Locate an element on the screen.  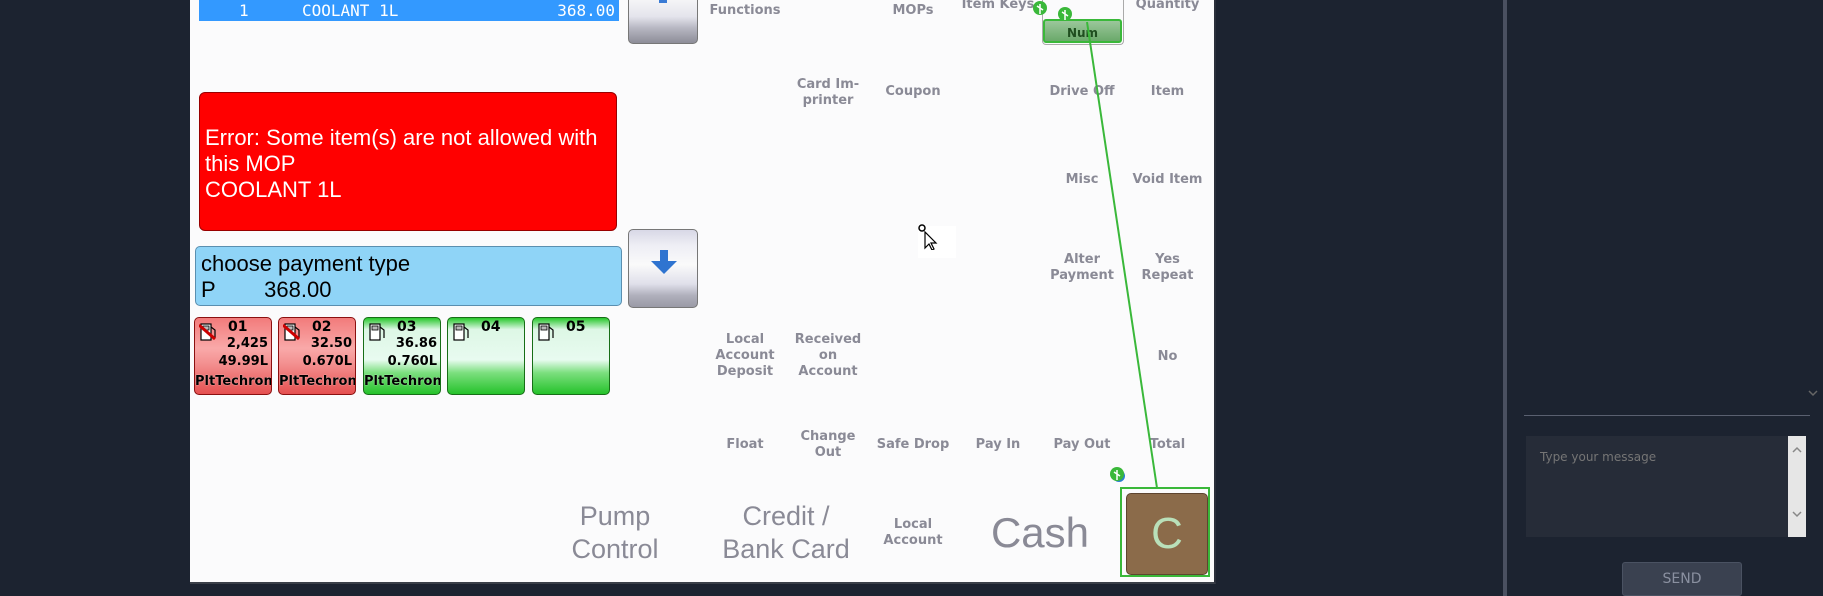
coupon-key: Coupon is located at coordinates (913, 92).